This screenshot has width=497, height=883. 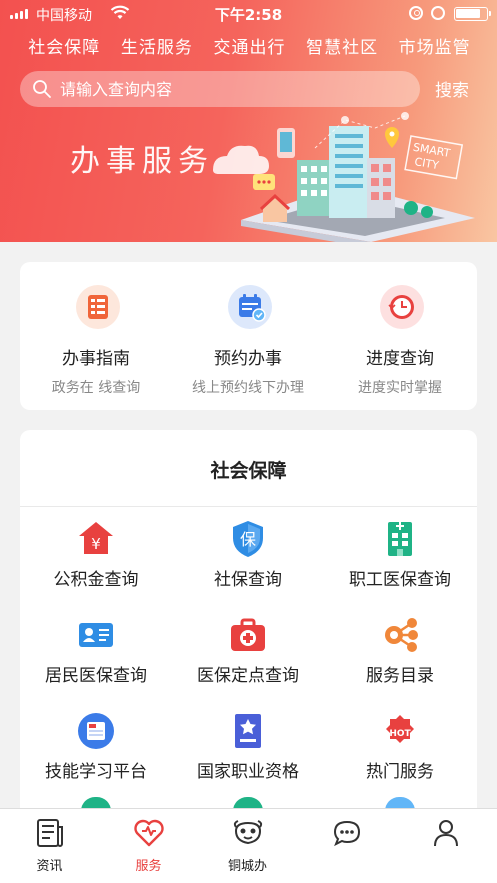 I want to click on tab-messages, so click(x=346, y=846).